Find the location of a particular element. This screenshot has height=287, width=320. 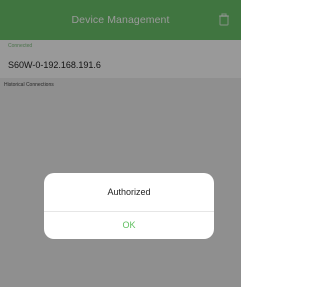

authorization-dialog: Authorized OK is located at coordinates (129, 206).